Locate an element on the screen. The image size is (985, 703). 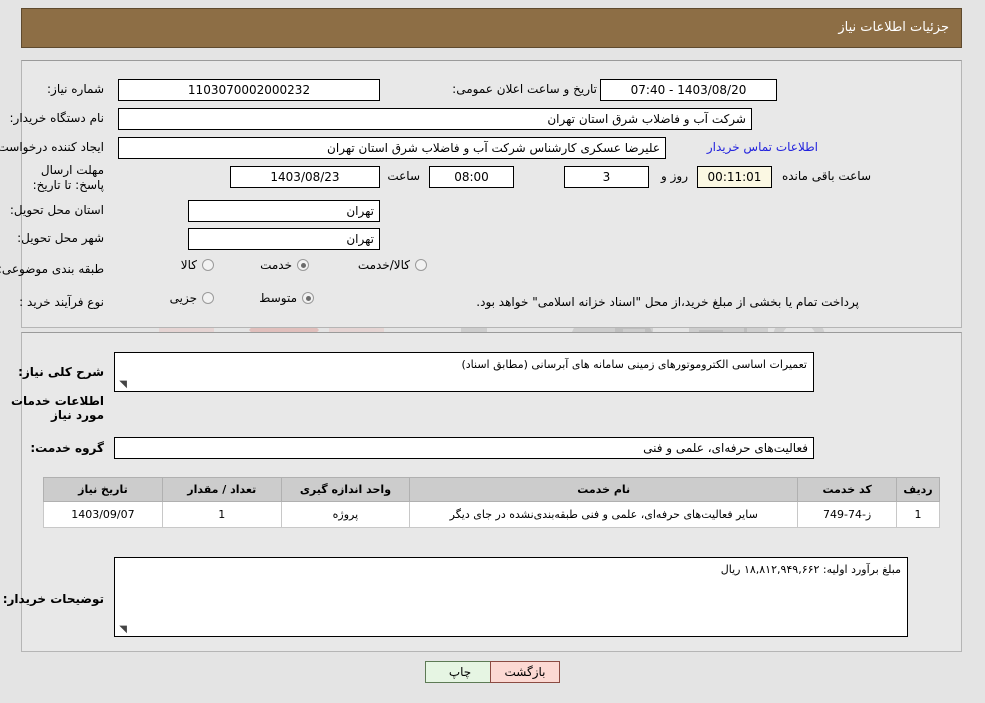
label-purchase-process: نوع فرآیند خرید : is located at coordinates (62, 302).